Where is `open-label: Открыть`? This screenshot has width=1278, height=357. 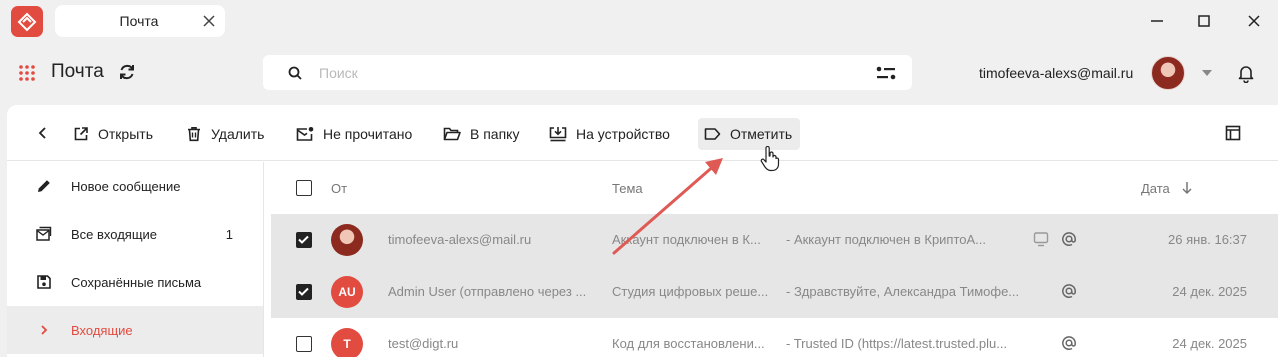 open-label: Открыть is located at coordinates (125, 134).